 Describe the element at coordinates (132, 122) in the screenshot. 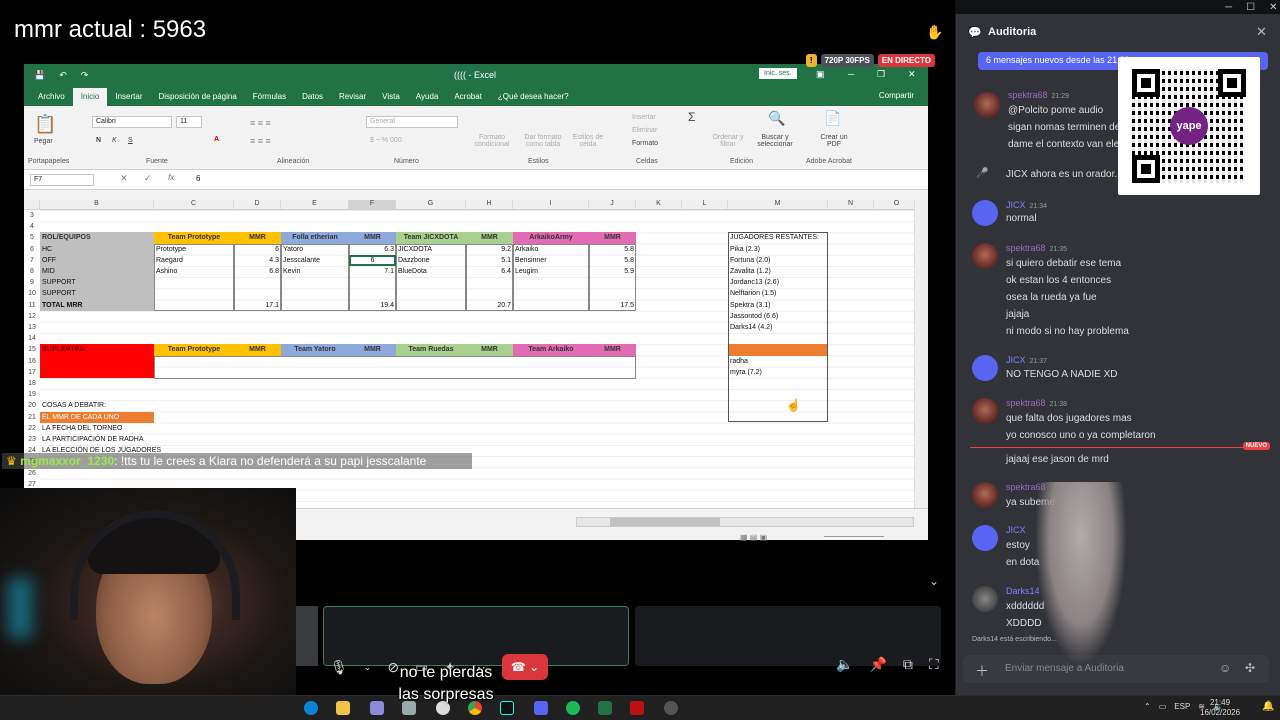

I see `font-name-select: Calibri` at that location.